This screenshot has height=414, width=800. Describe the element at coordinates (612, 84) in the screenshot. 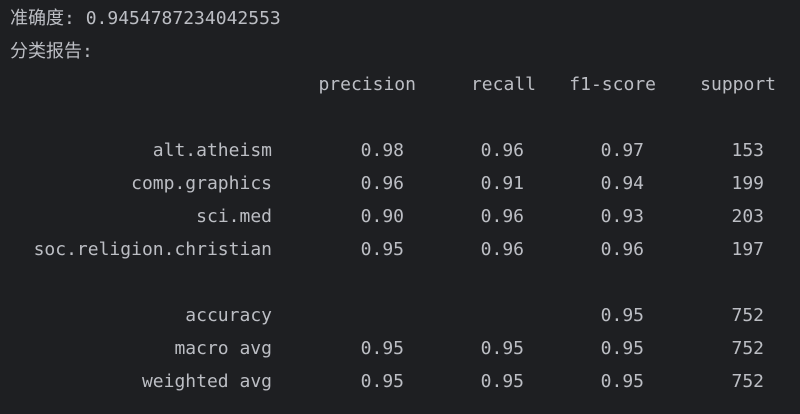

I see `header-f1-score: f1-score` at that location.